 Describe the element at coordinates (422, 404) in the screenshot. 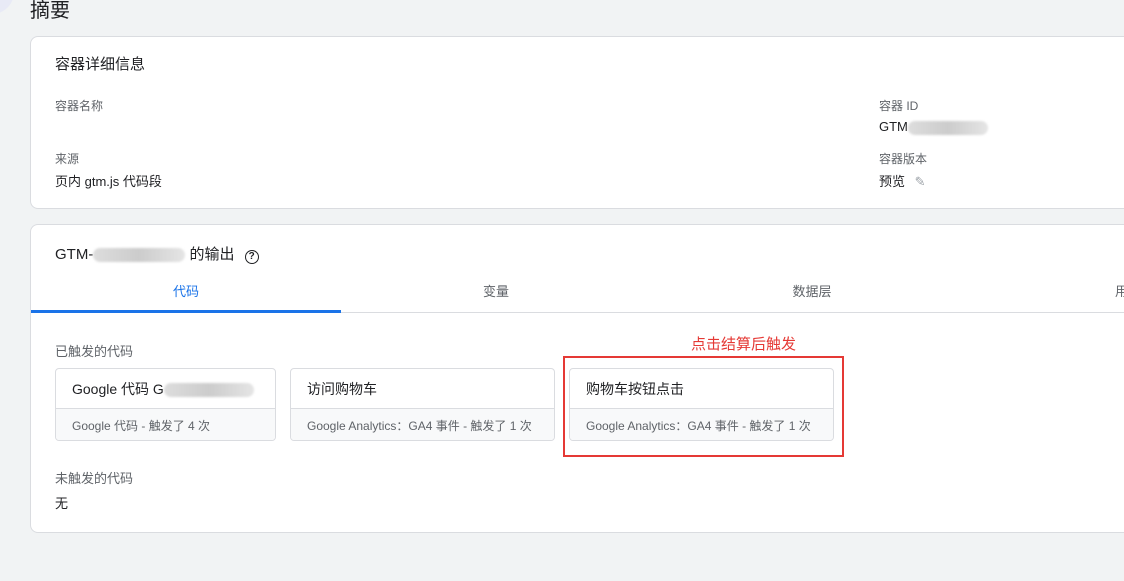

I see `tag-card: 访问购物车 Google Analytics：GA4 事件 - 触发了 1 次` at that location.